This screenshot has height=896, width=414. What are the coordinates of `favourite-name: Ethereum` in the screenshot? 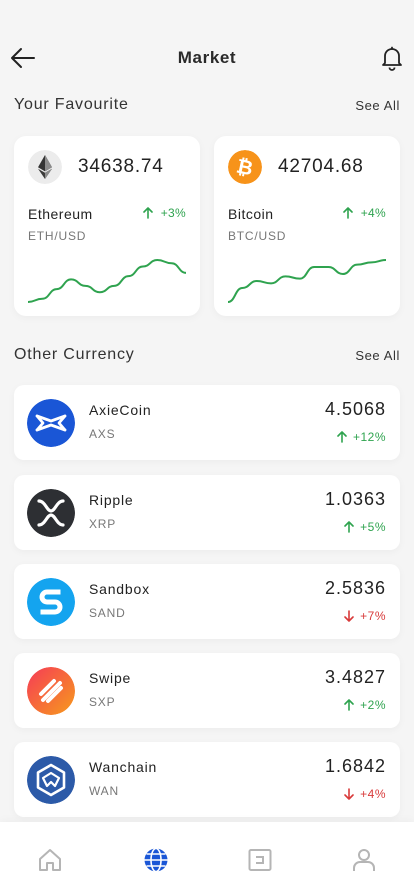 It's located at (60, 214).